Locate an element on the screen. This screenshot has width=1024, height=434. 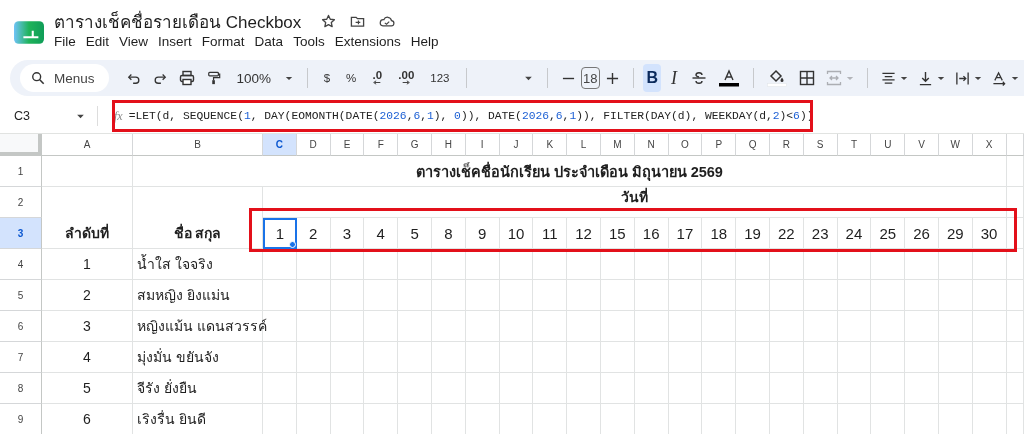
row-header: 4 is located at coordinates (21, 264).